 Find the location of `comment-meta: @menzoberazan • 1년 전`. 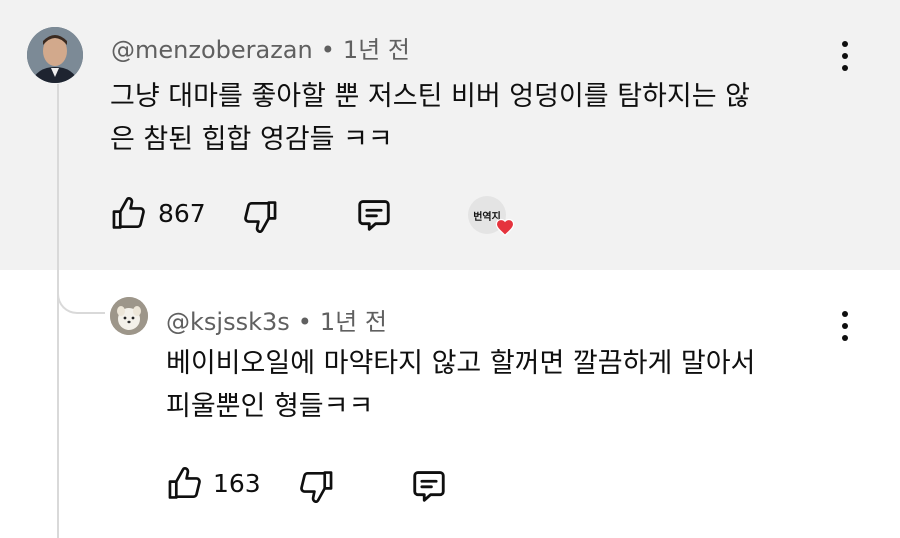

comment-meta: @menzoberazan • 1년 전 is located at coordinates (260, 47).